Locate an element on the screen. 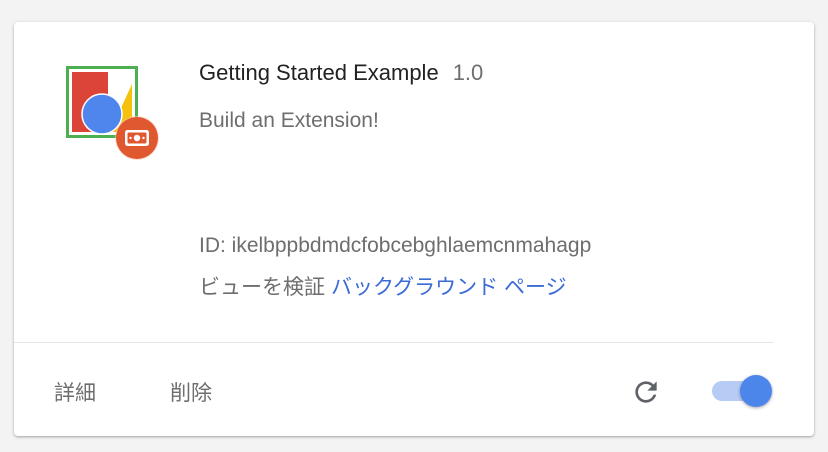 The image size is (828, 452). remove-button: 削除 is located at coordinates (191, 392).